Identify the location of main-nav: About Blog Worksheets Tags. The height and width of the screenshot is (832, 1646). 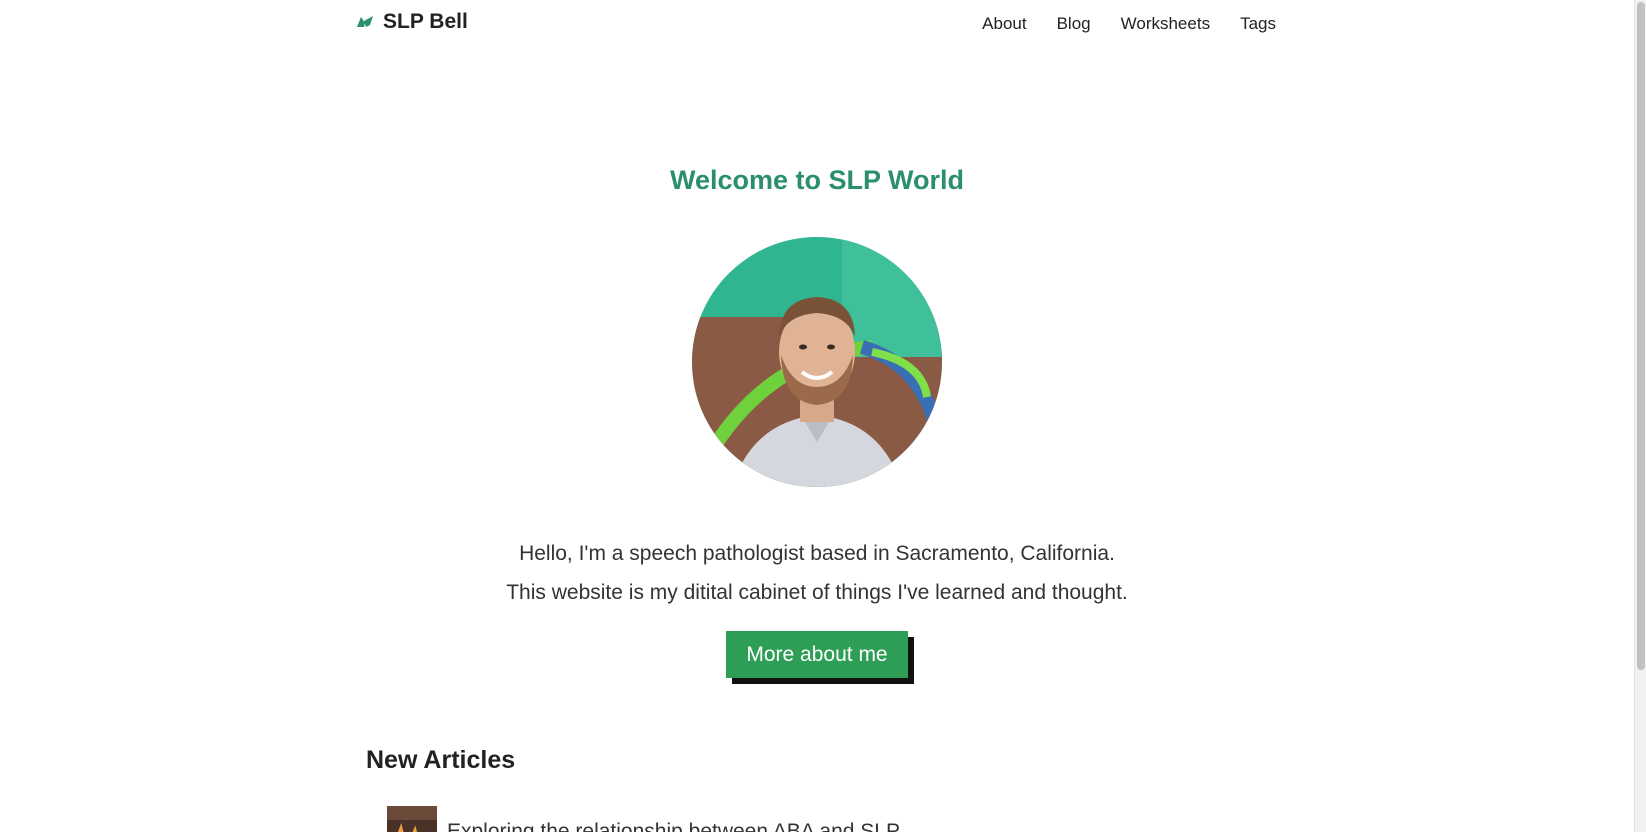
(1129, 24).